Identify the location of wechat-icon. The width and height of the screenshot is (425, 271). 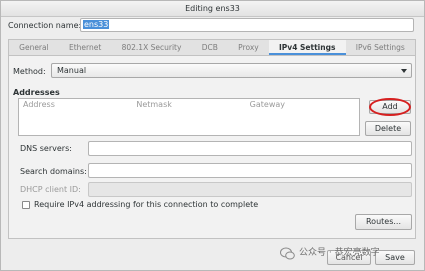
(287, 253).